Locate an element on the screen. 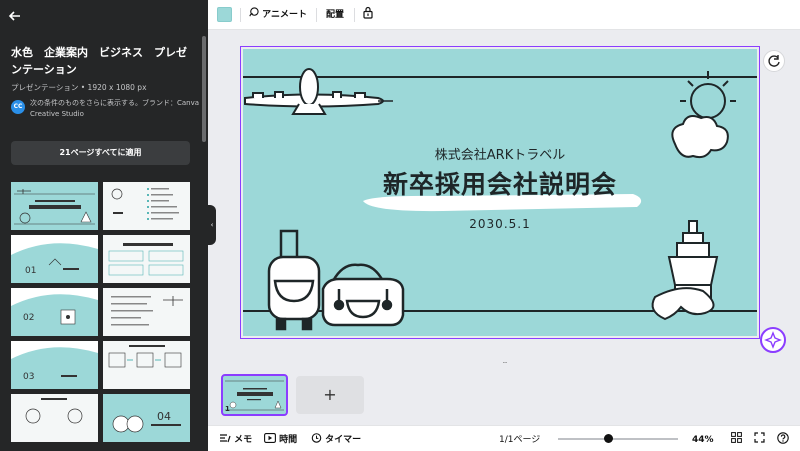 This screenshot has width=800, height=451. svg-text: 02 is located at coordinates (28, 318).